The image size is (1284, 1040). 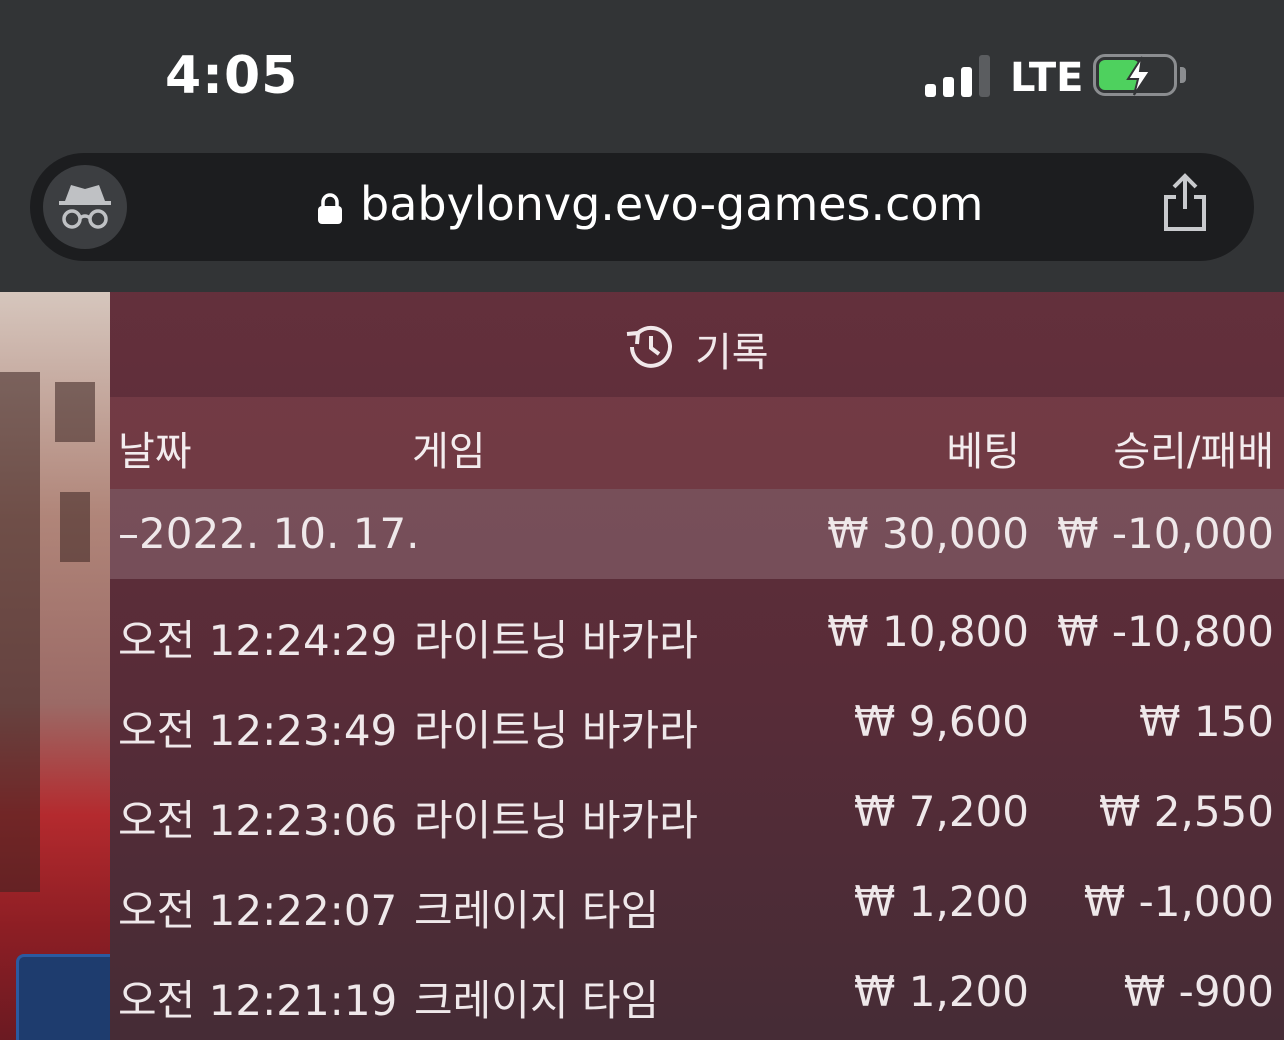 I want to click on row-time: 오전 12:22:07, so click(x=258, y=910).